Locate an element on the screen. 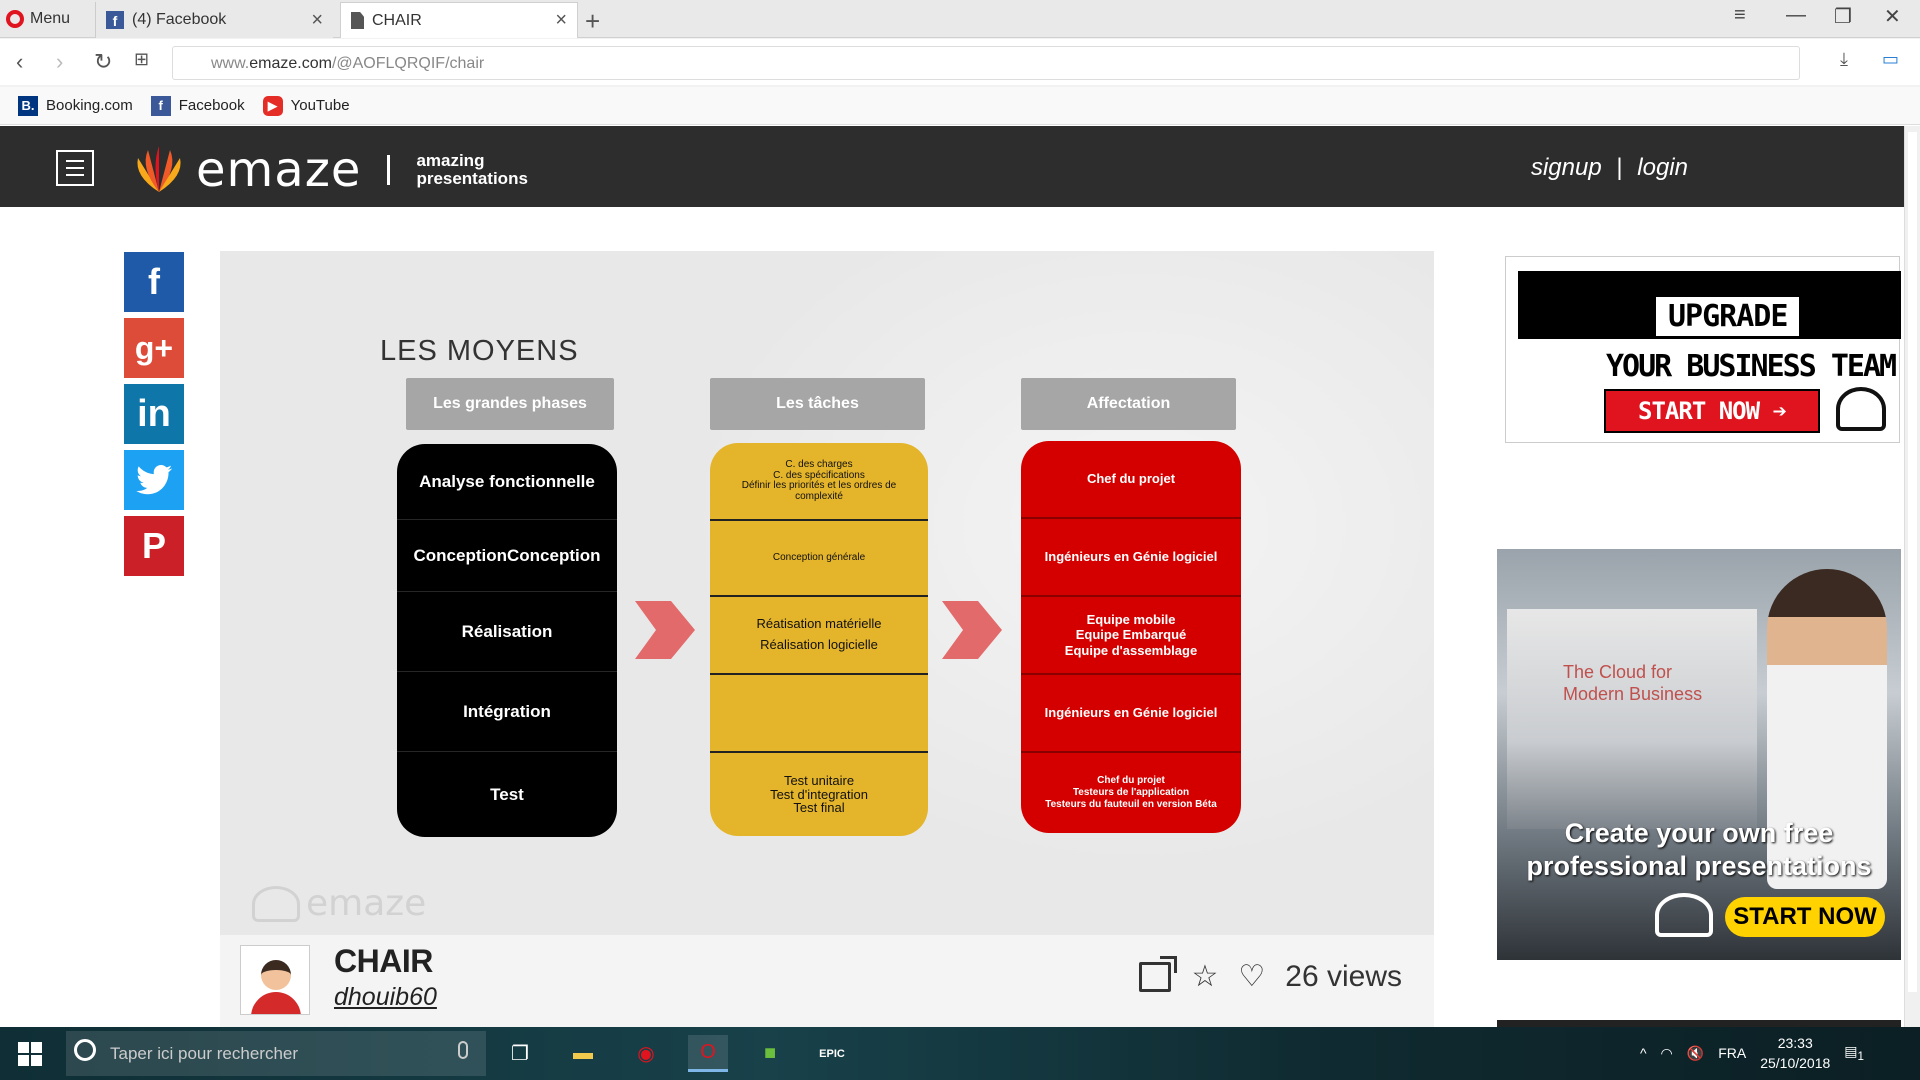  address-bar: www.emaze.com/@AOFLQRQIF/chair is located at coordinates (986, 63).